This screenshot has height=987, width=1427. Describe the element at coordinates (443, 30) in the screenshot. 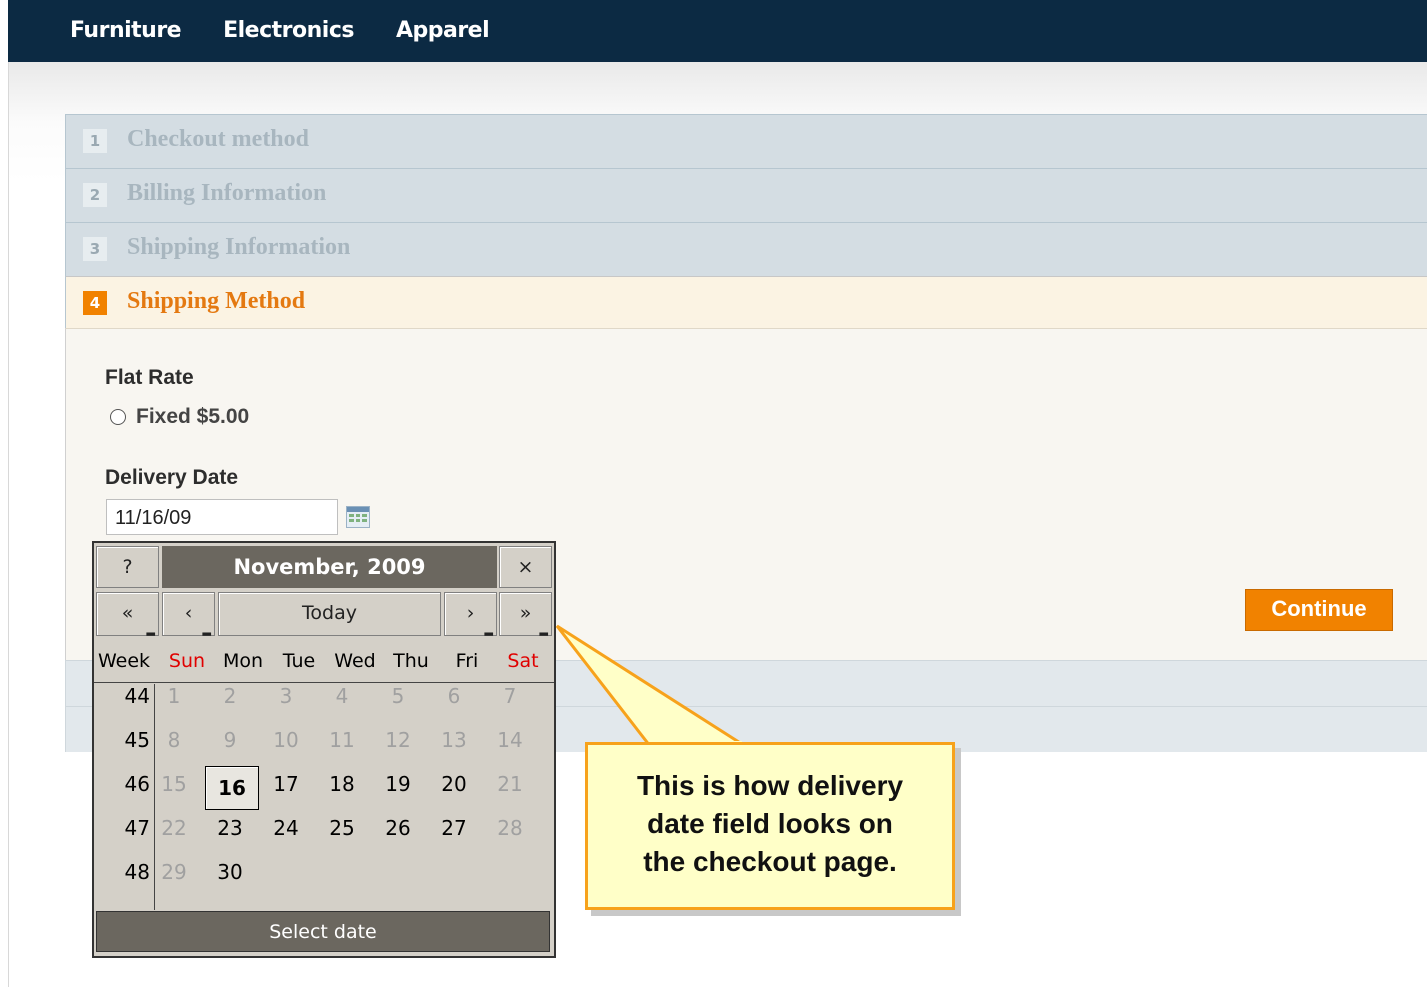

I see `nav-apparel: Apparel` at that location.